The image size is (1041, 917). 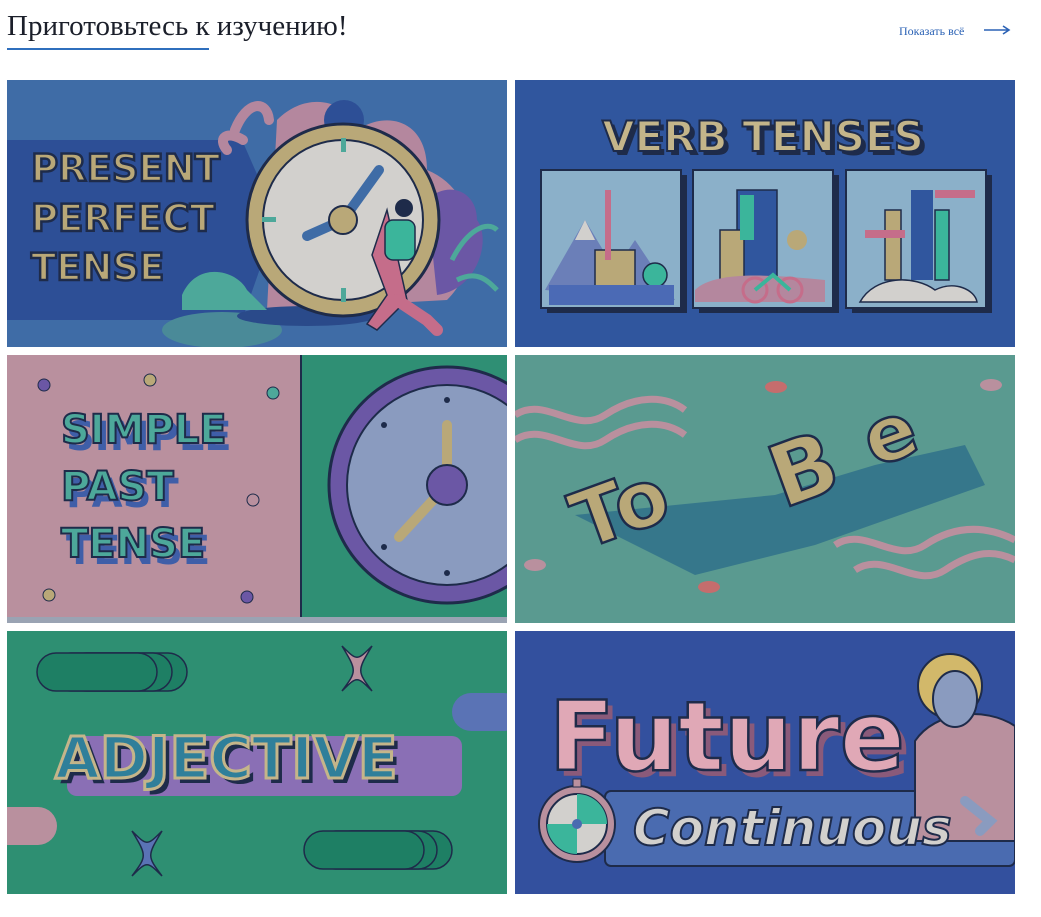 I want to click on card-title-line: Future, so click(x=727, y=737).